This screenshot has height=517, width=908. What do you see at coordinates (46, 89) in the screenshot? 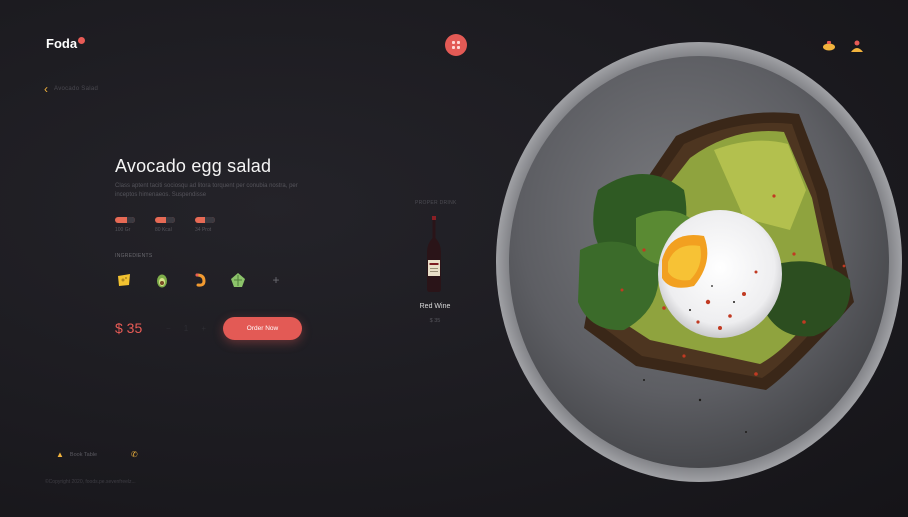
I see `chevron-left-icon: ‹` at bounding box center [46, 89].